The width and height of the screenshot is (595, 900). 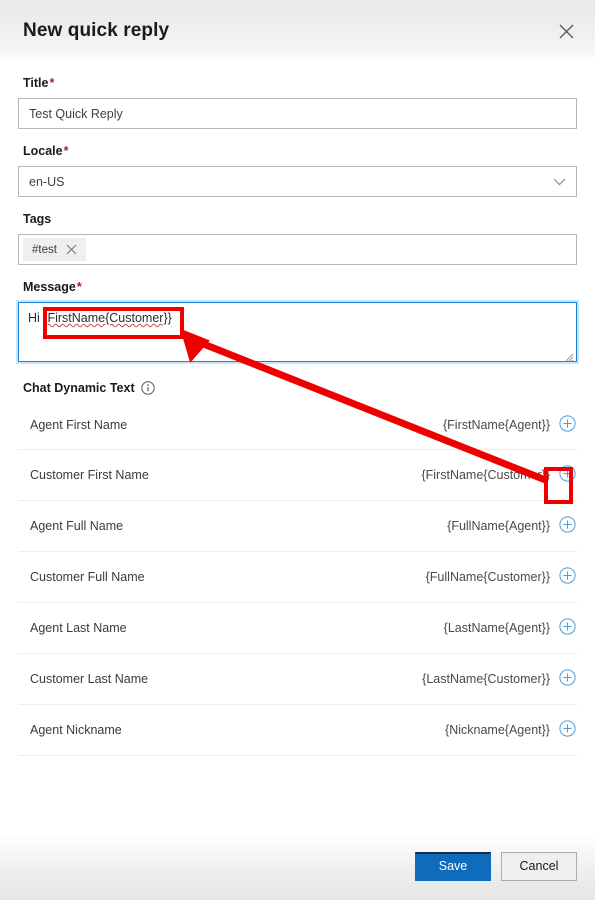 What do you see at coordinates (297, 526) in the screenshot?
I see `table-row: Agent Full Name {FullName{Agent}}` at bounding box center [297, 526].